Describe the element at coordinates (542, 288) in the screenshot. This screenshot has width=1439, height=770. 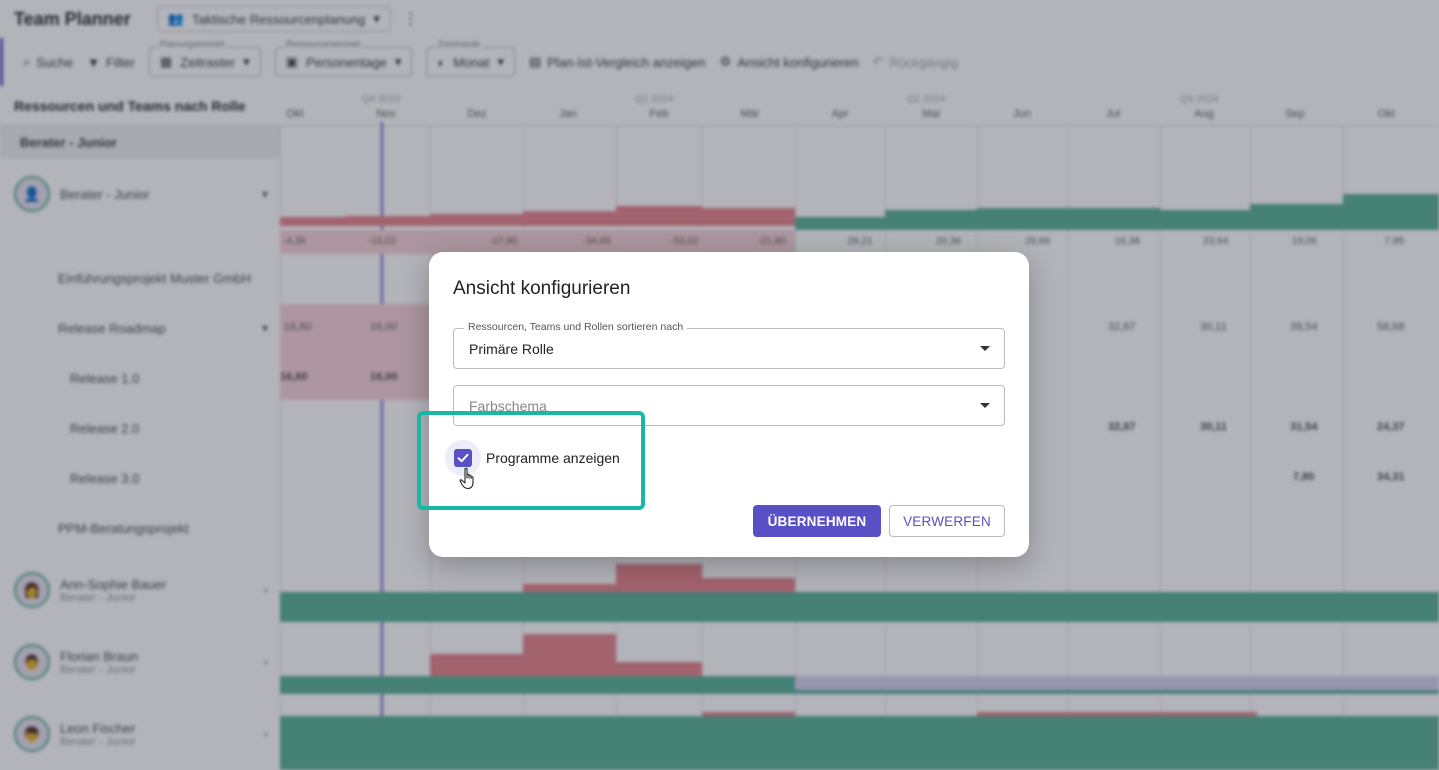
I see `dialog-title: Ansicht konfigurieren` at that location.